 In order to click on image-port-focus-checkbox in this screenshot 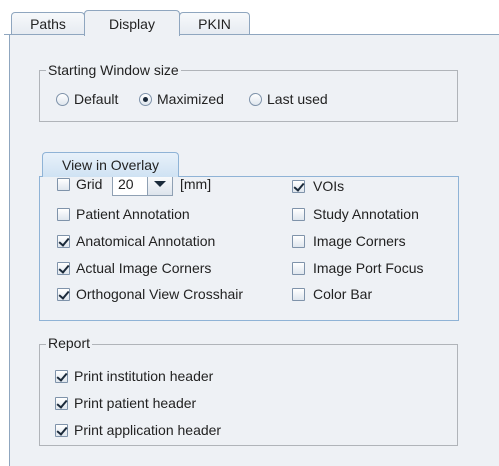, I will do `click(298, 268)`.